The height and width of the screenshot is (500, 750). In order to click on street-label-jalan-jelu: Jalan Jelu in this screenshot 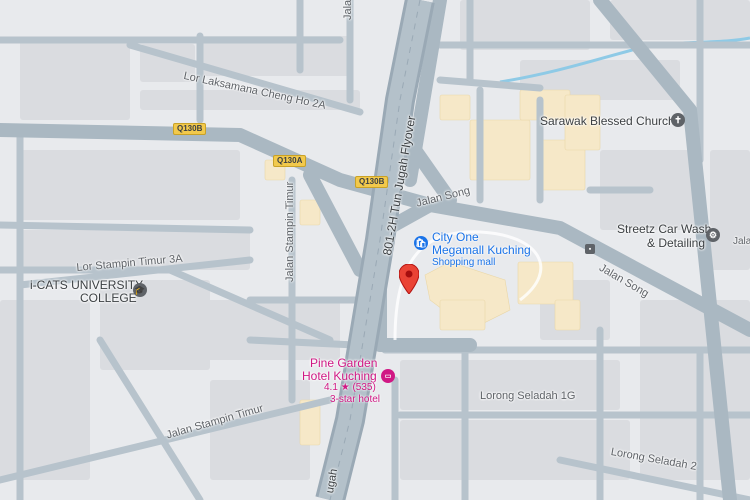, I will do `click(348, 10)`.